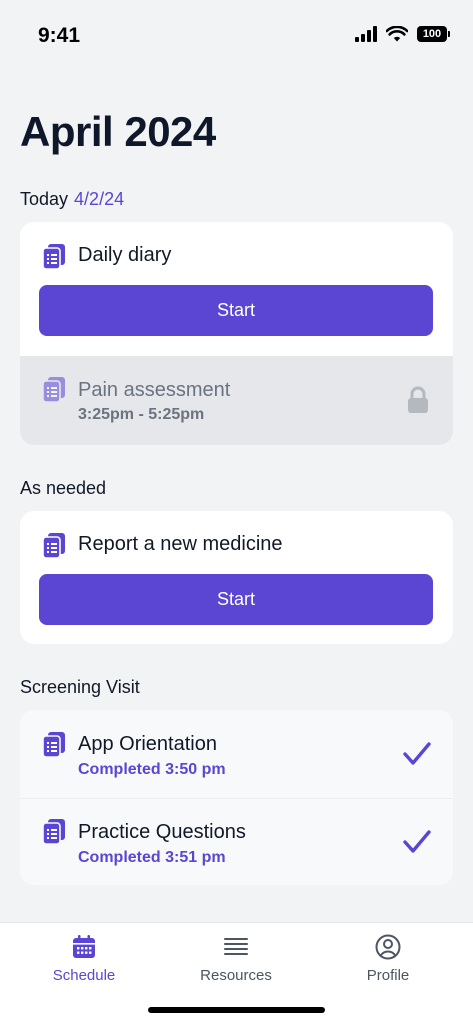 The image size is (473, 1024). What do you see at coordinates (141, 414) in the screenshot?
I see `task-time-range: 3:25pm - 5:25pm` at bounding box center [141, 414].